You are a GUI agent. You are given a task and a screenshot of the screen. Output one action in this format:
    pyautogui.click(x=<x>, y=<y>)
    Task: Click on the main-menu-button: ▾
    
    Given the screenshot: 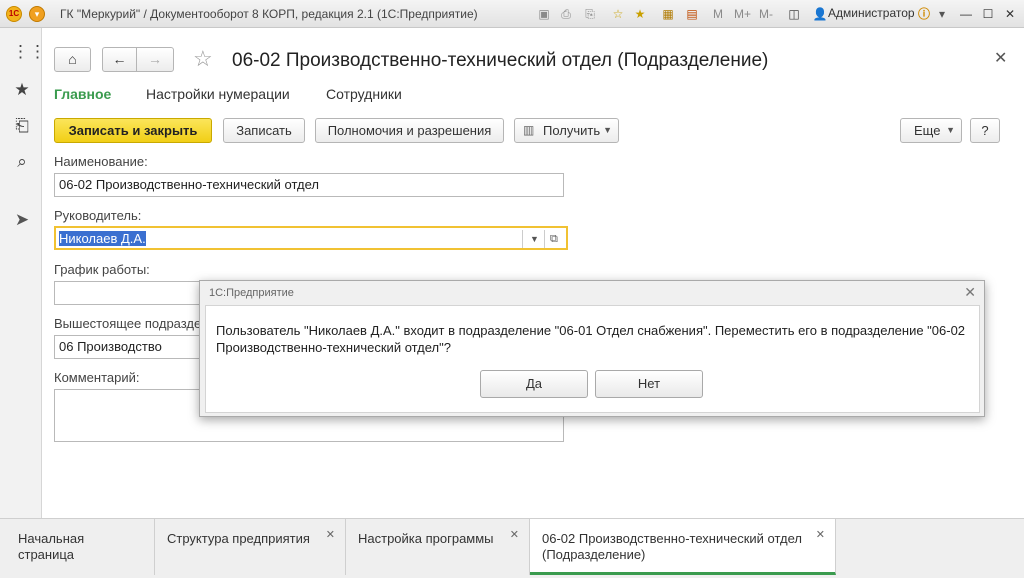 What is the action you would take?
    pyautogui.click(x=37, y=14)
    